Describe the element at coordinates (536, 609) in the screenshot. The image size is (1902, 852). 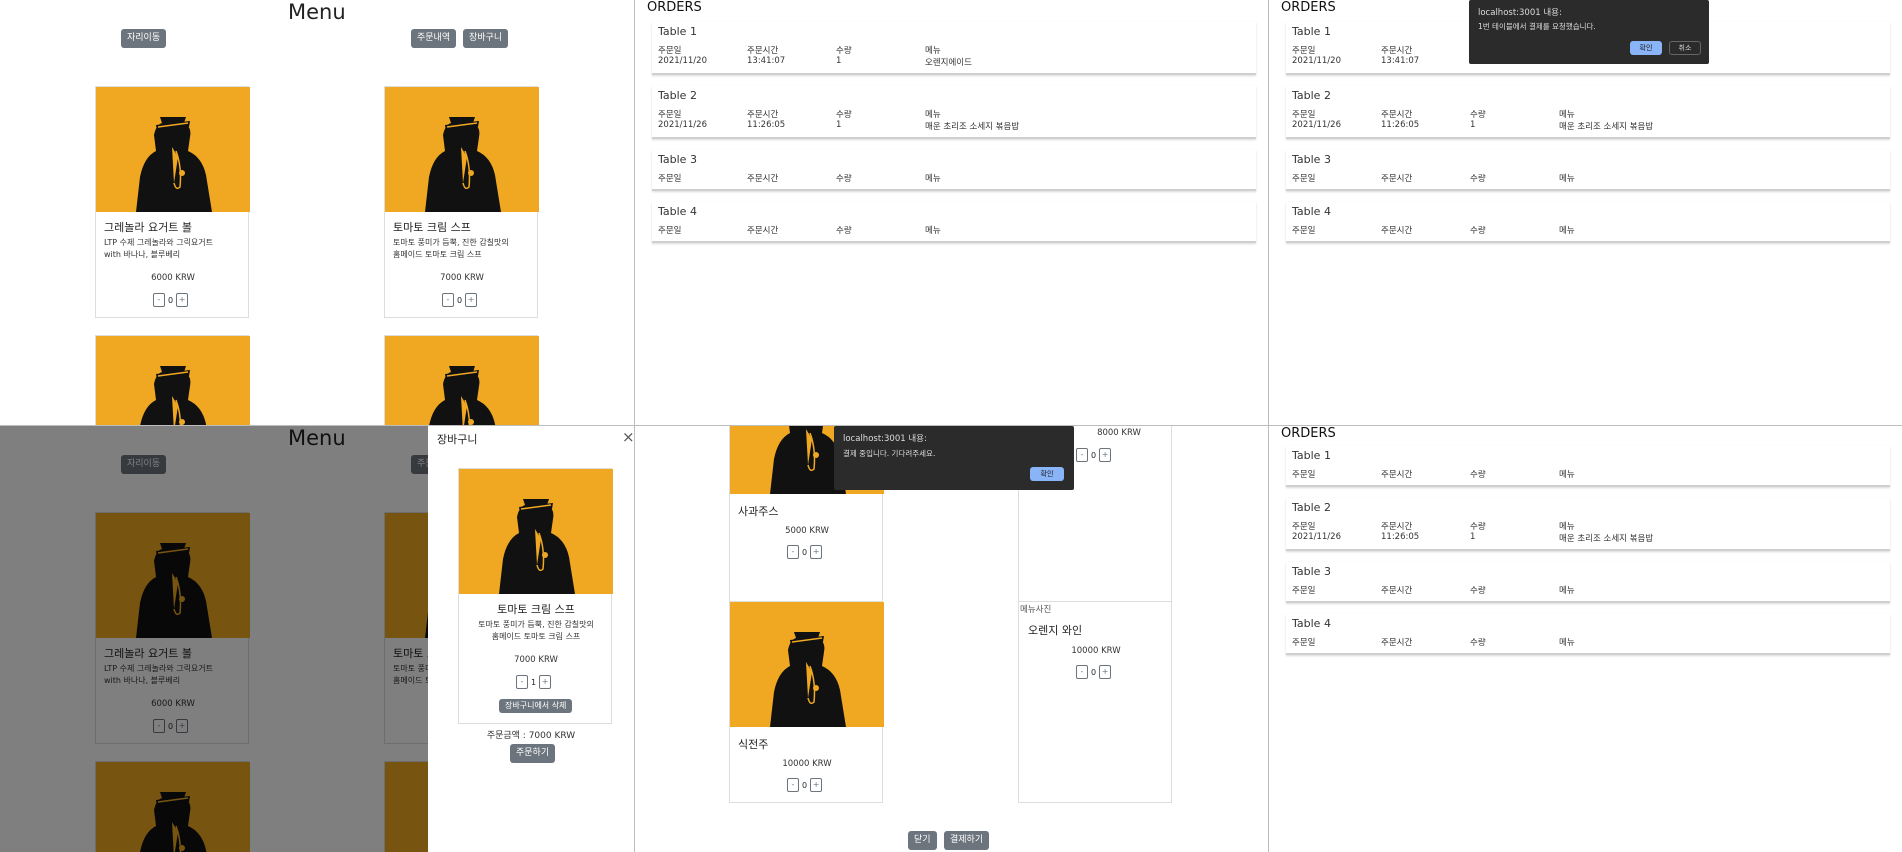
I see `cart-item-name: 토마토 크림 스프` at that location.